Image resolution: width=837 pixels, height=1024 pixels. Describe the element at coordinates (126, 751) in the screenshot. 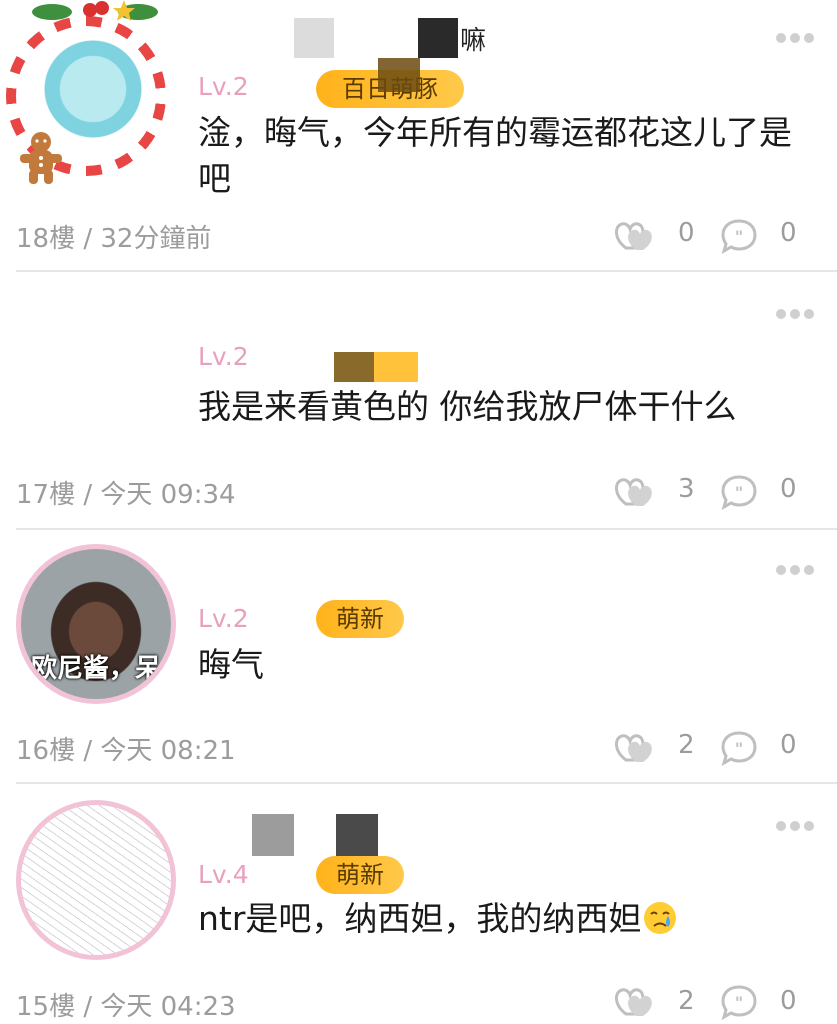

I see `floor-and-time: 16樓 / 今天 08:21` at that location.